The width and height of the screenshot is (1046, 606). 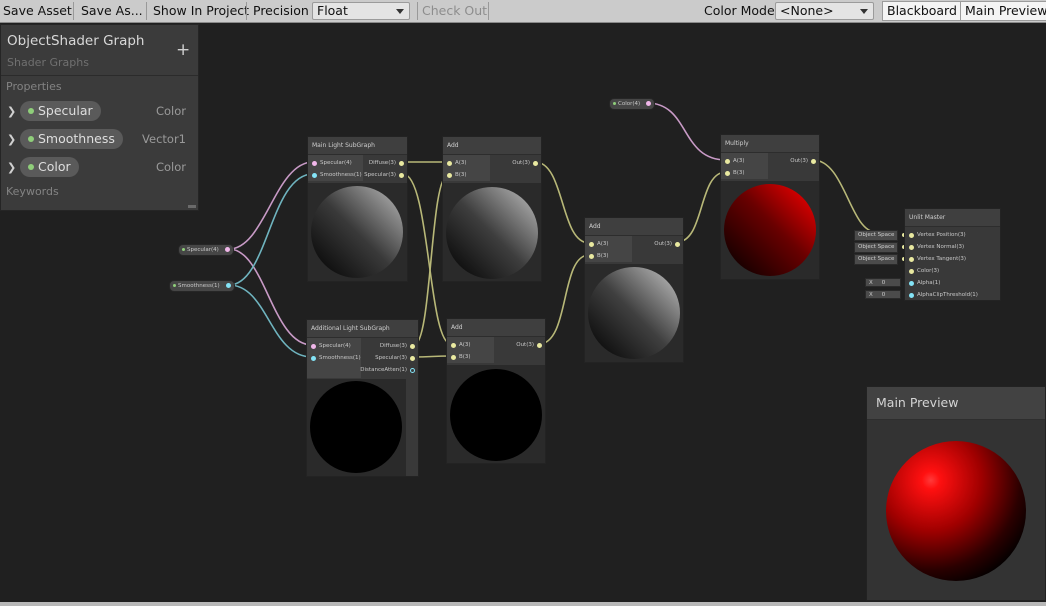 What do you see at coordinates (99, 168) in the screenshot?
I see `property-row-color: ❯ Color Color` at bounding box center [99, 168].